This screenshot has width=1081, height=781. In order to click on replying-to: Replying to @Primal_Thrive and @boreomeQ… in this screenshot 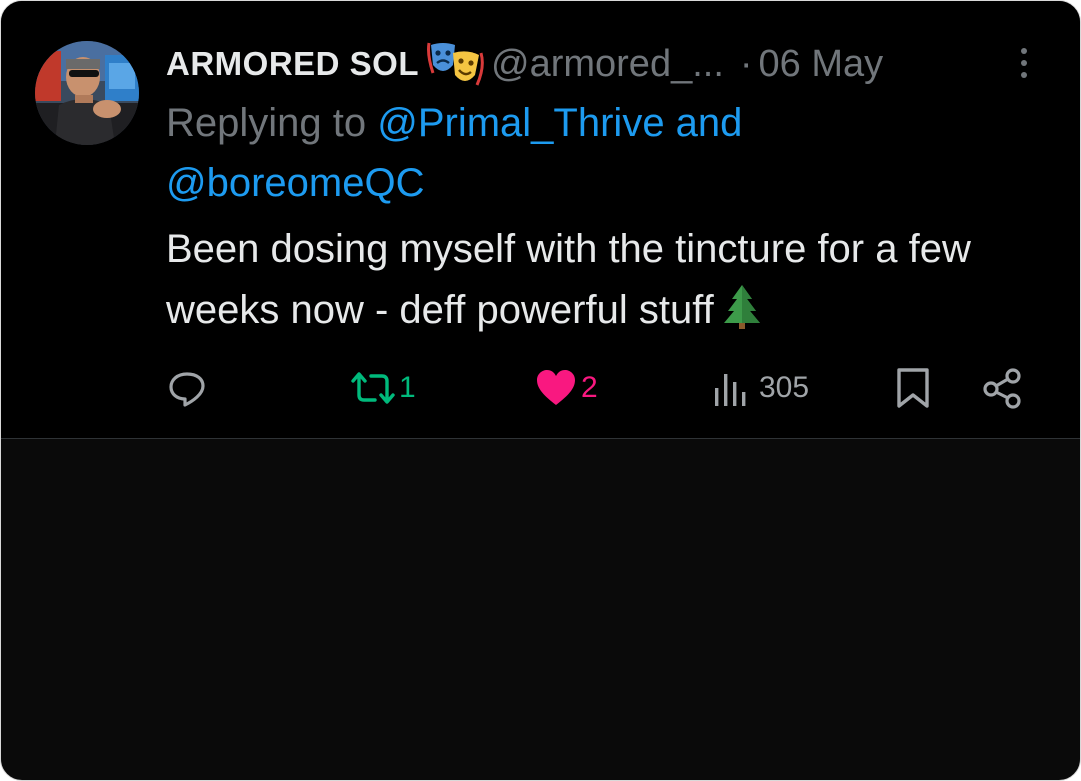, I will do `click(516, 153)`.